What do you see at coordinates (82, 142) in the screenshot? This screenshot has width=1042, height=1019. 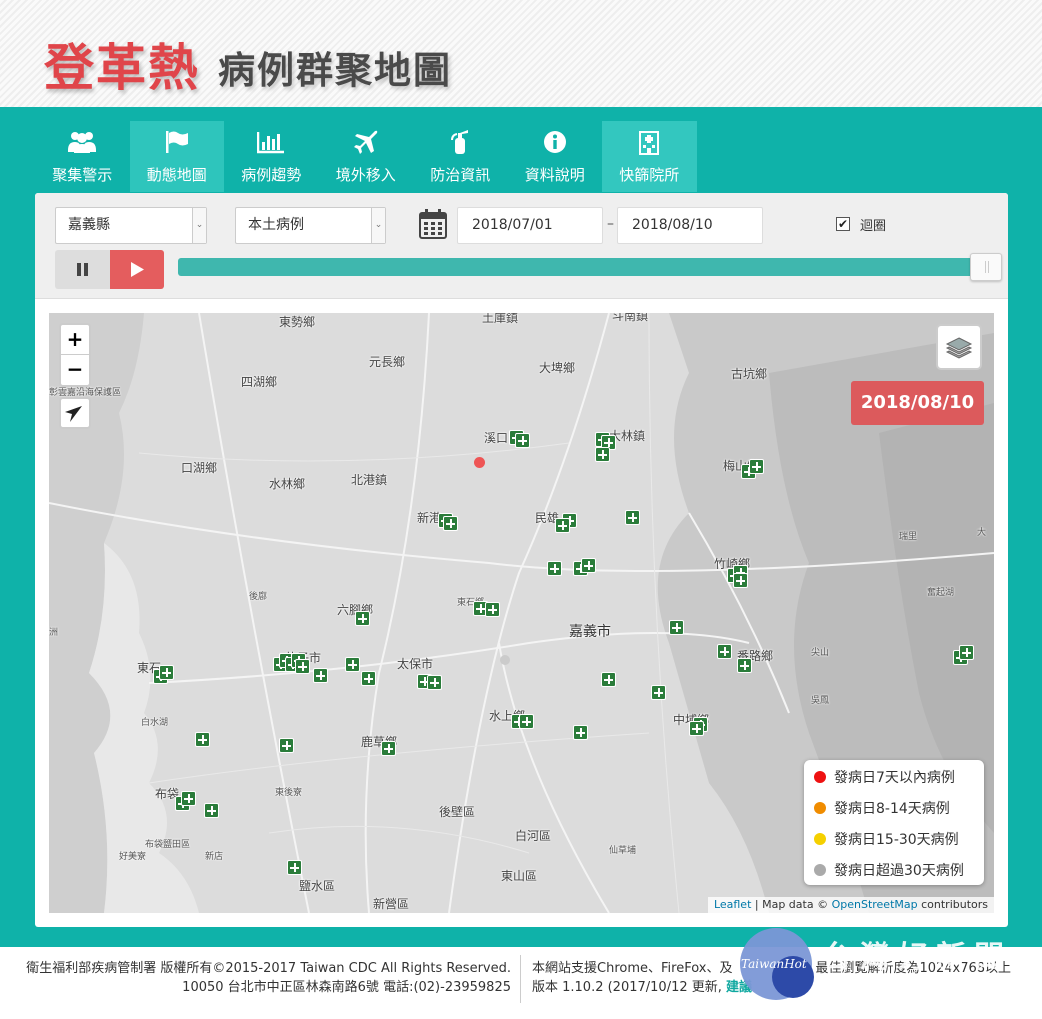 I see `users-icon` at bounding box center [82, 142].